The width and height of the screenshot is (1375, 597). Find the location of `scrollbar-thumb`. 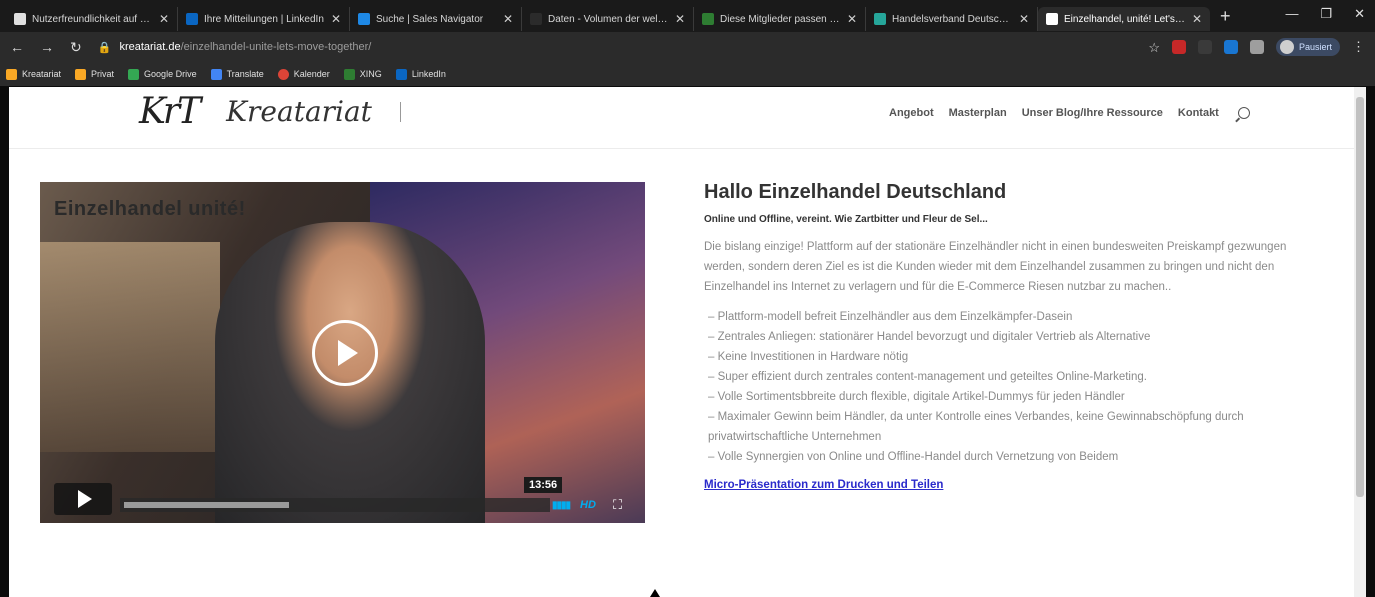

scrollbar-thumb is located at coordinates (1360, 297).